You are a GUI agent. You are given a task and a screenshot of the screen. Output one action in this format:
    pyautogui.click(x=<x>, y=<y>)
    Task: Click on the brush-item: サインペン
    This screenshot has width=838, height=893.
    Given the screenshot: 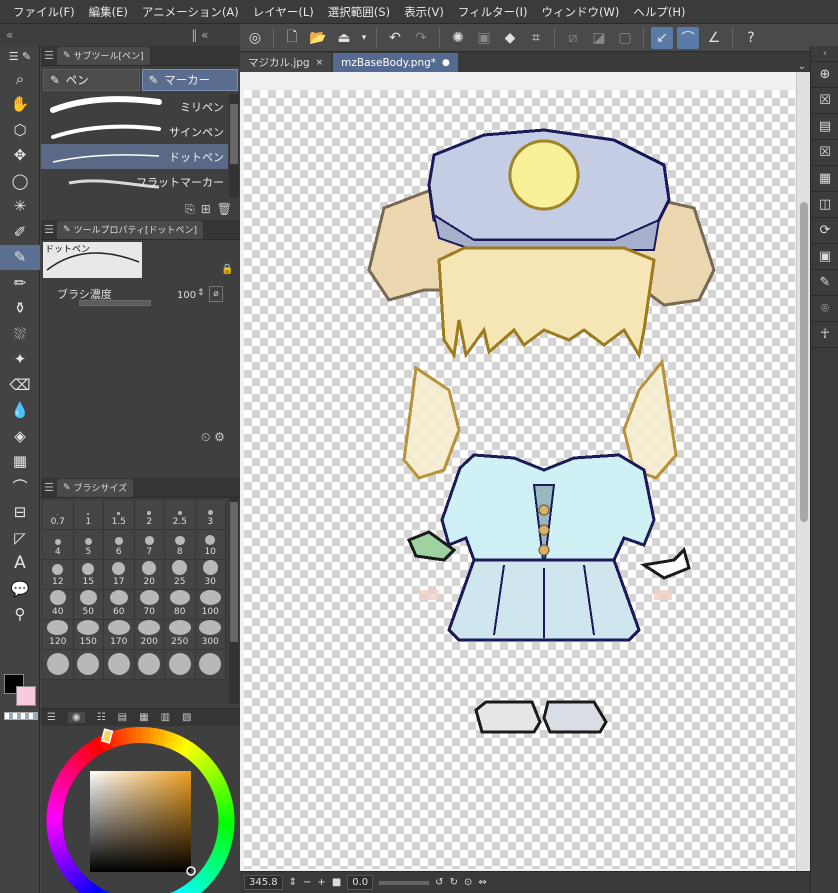 What is the action you would take?
    pyautogui.click(x=134, y=131)
    